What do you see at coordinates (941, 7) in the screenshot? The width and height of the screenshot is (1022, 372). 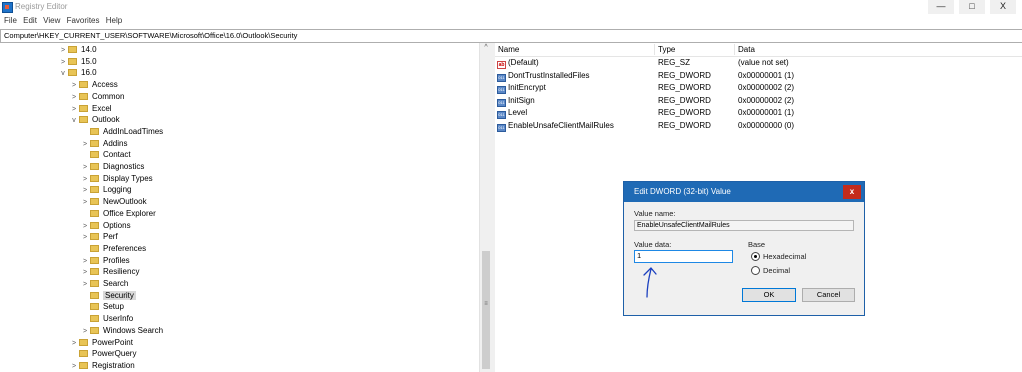 I see `minimize-button: —` at bounding box center [941, 7].